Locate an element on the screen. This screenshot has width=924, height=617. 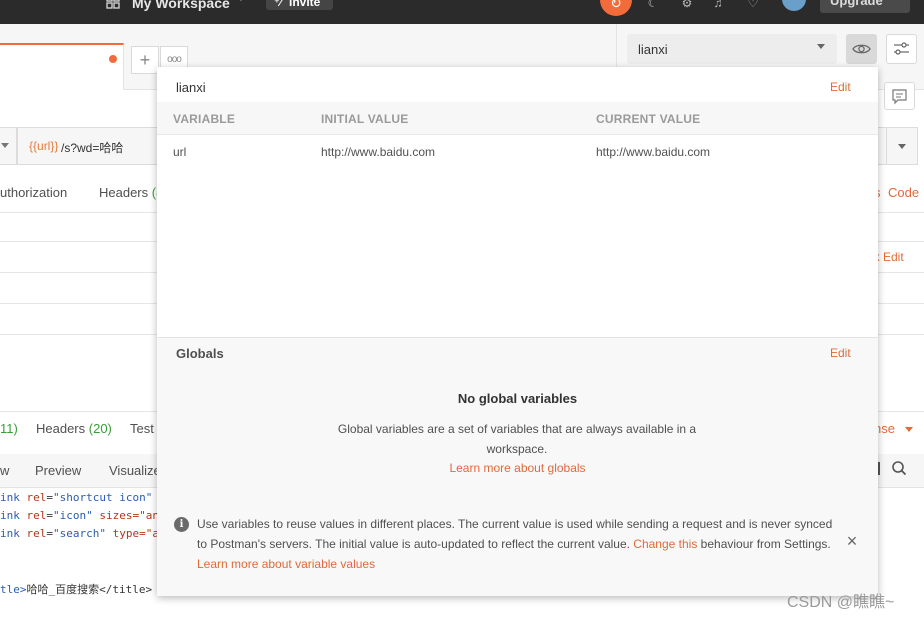
environment-quick-look-button is located at coordinates (861, 49).